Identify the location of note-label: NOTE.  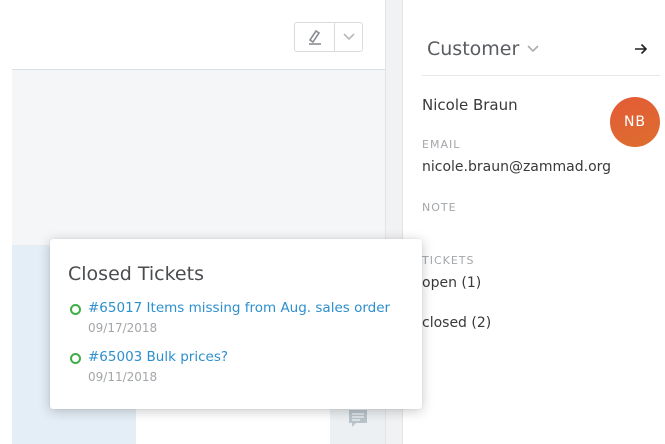
(439, 207).